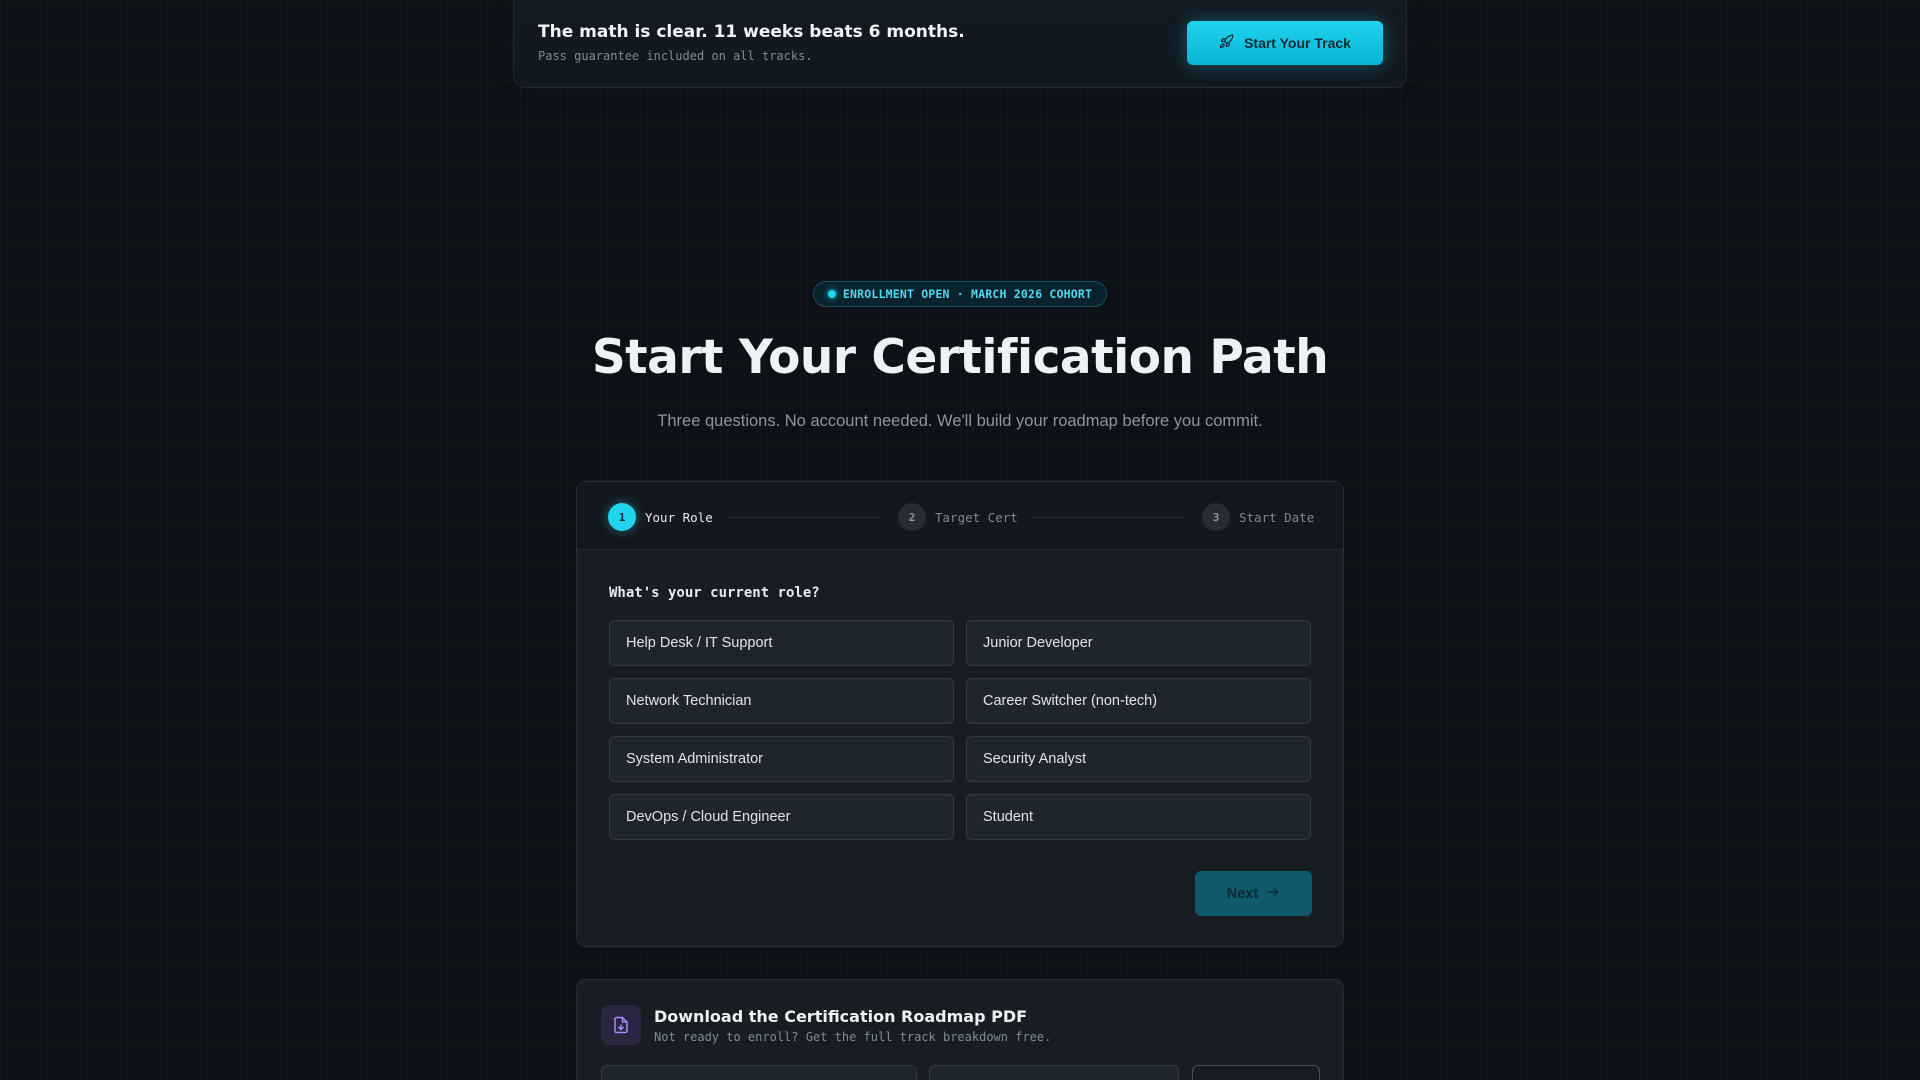 This screenshot has height=1080, width=1920. Describe the element at coordinates (841, 1016) in the screenshot. I see `pdf-card-title: Download the Certification Roadmap PDF` at that location.